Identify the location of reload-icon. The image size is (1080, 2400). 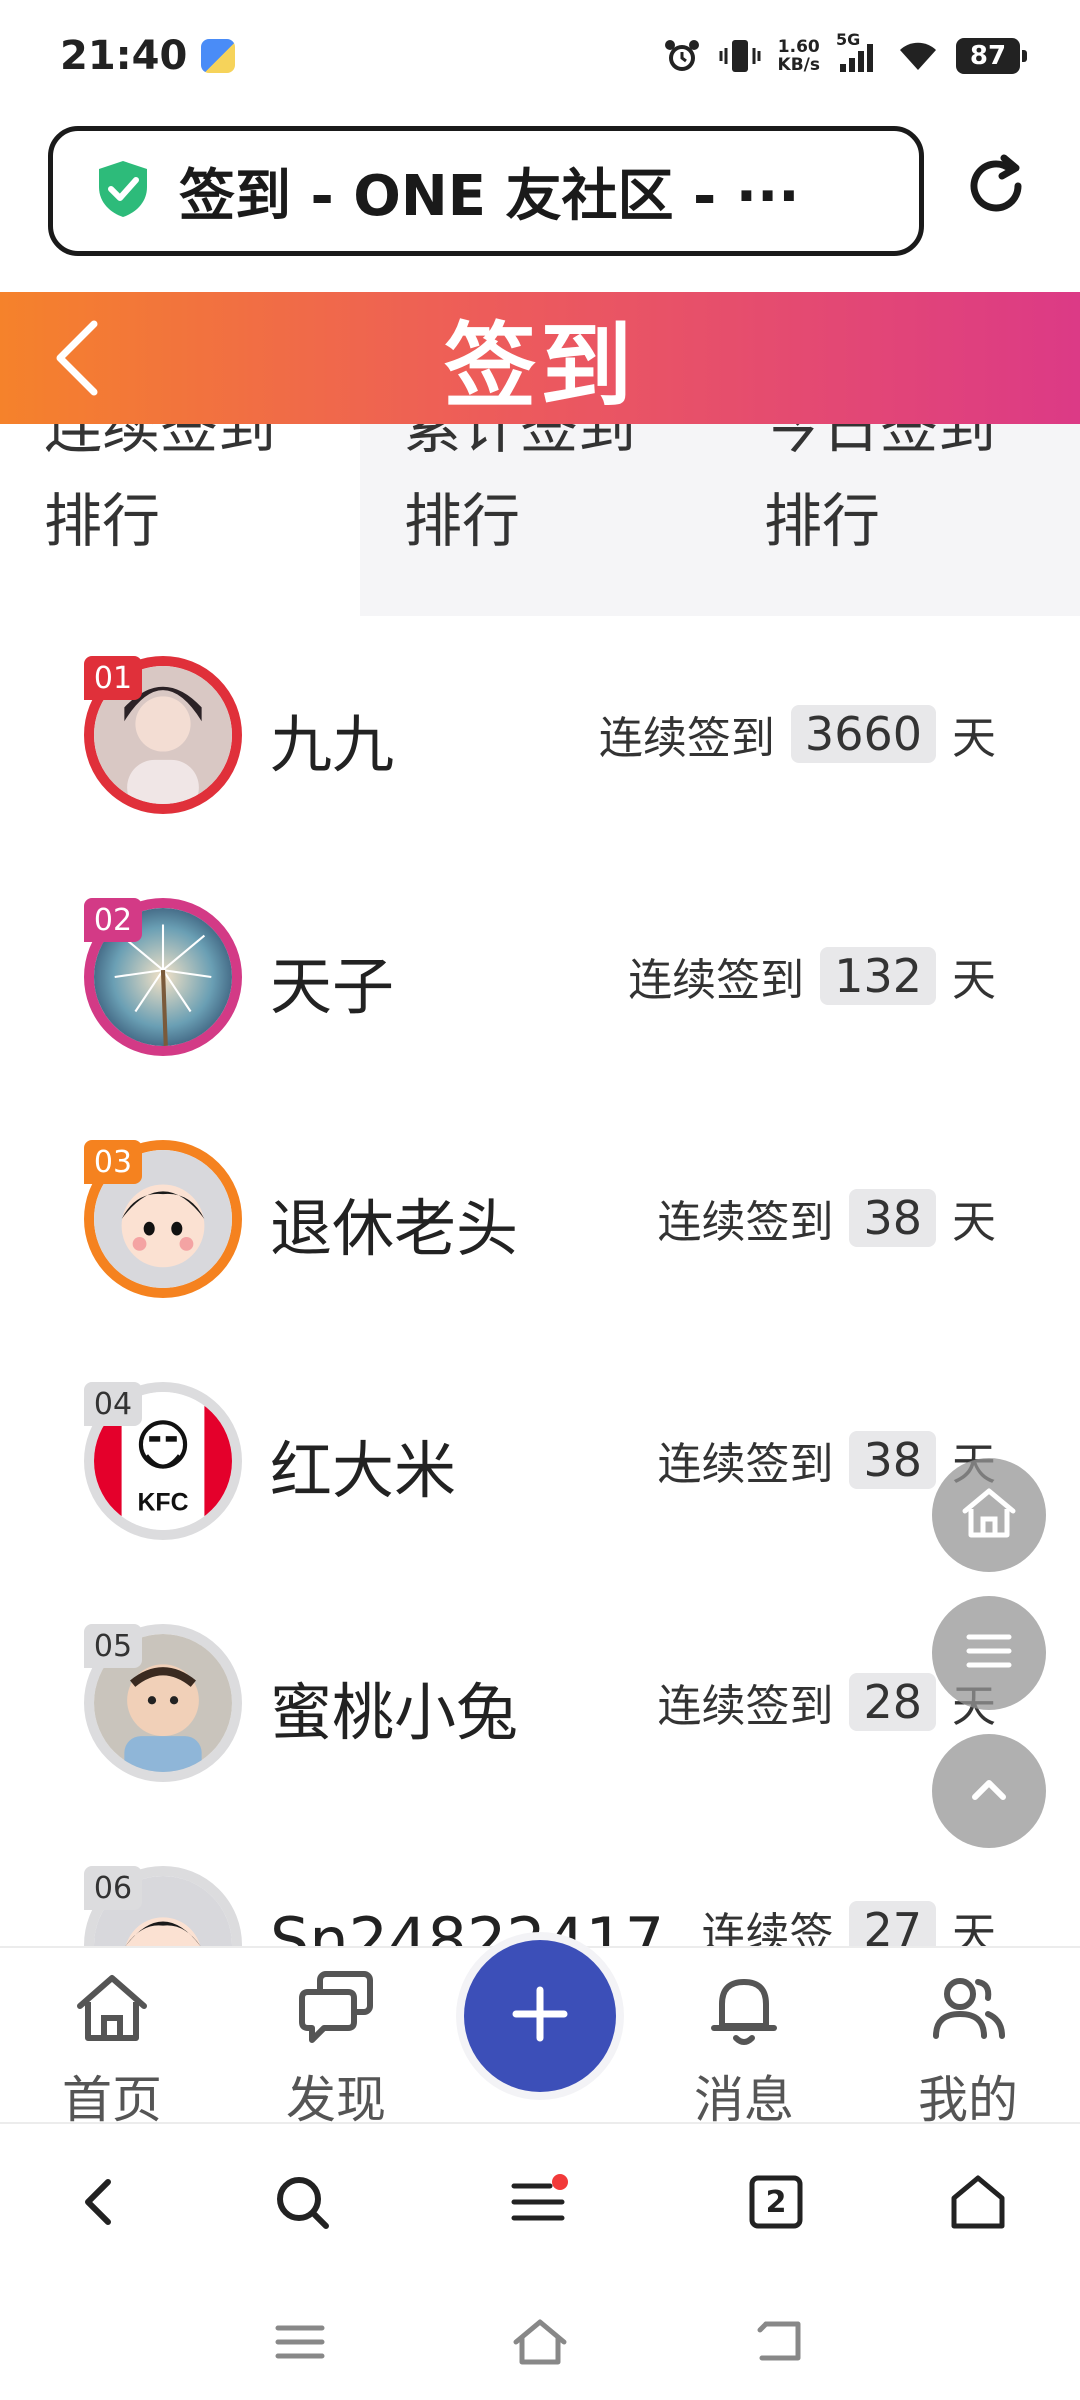
(996, 186).